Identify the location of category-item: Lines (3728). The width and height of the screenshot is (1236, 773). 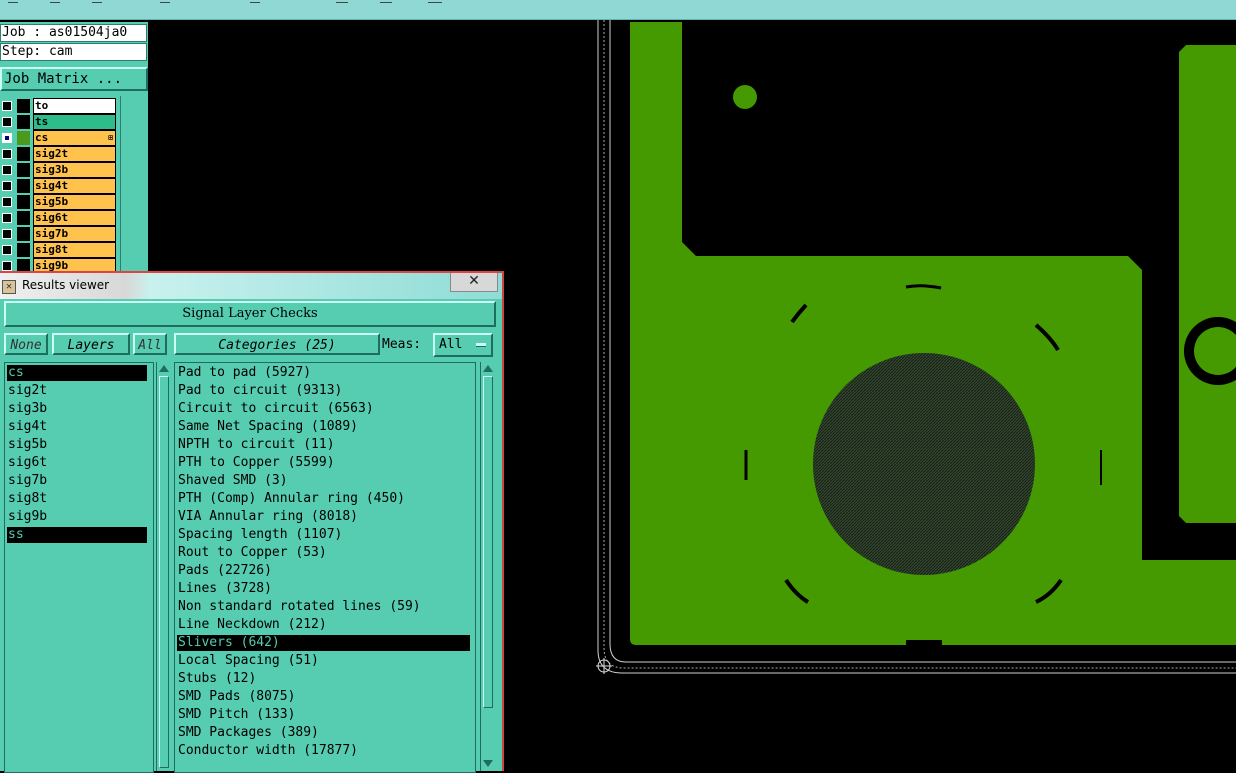
(323, 589).